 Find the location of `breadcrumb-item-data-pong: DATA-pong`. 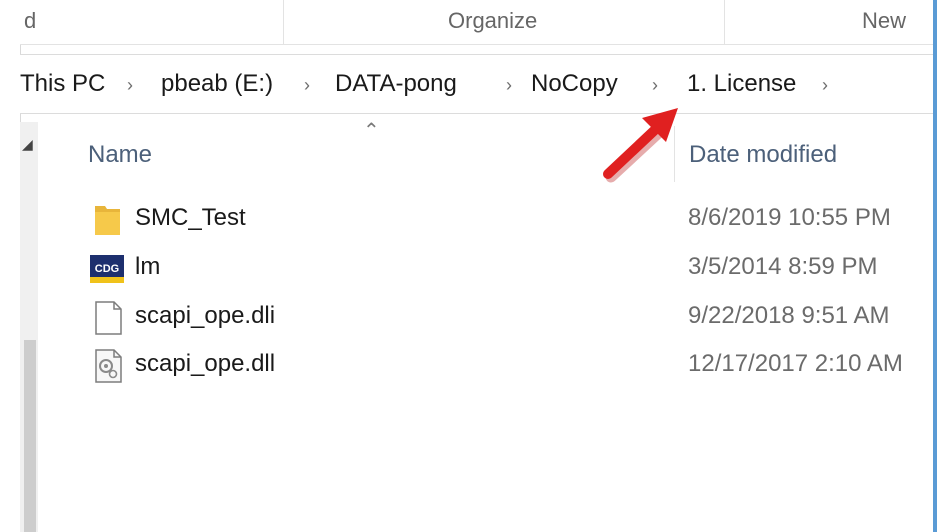

breadcrumb-item-data-pong: DATA-pong is located at coordinates (396, 84).